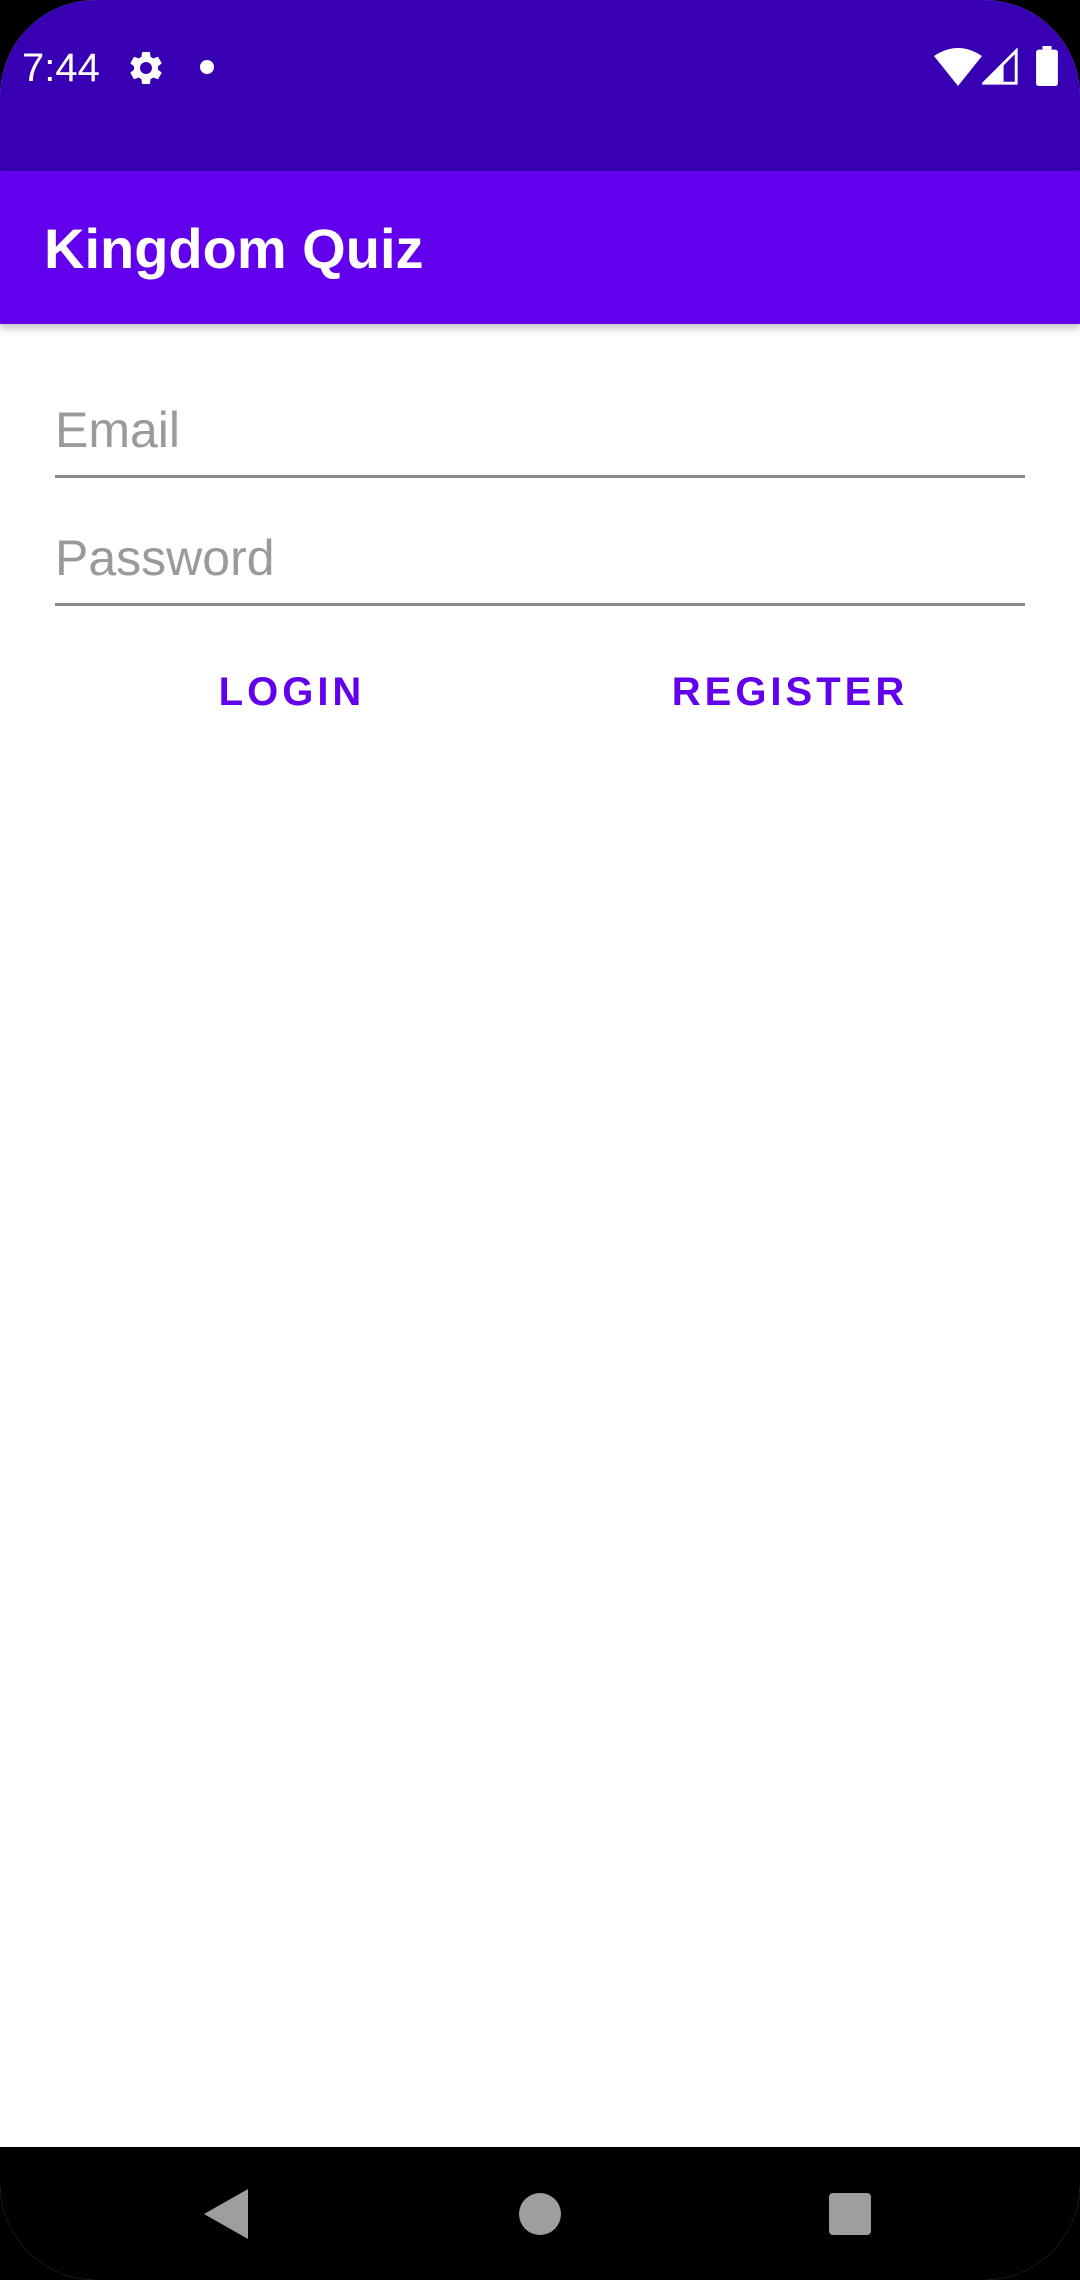  I want to click on wifi-icon, so click(958, 67).